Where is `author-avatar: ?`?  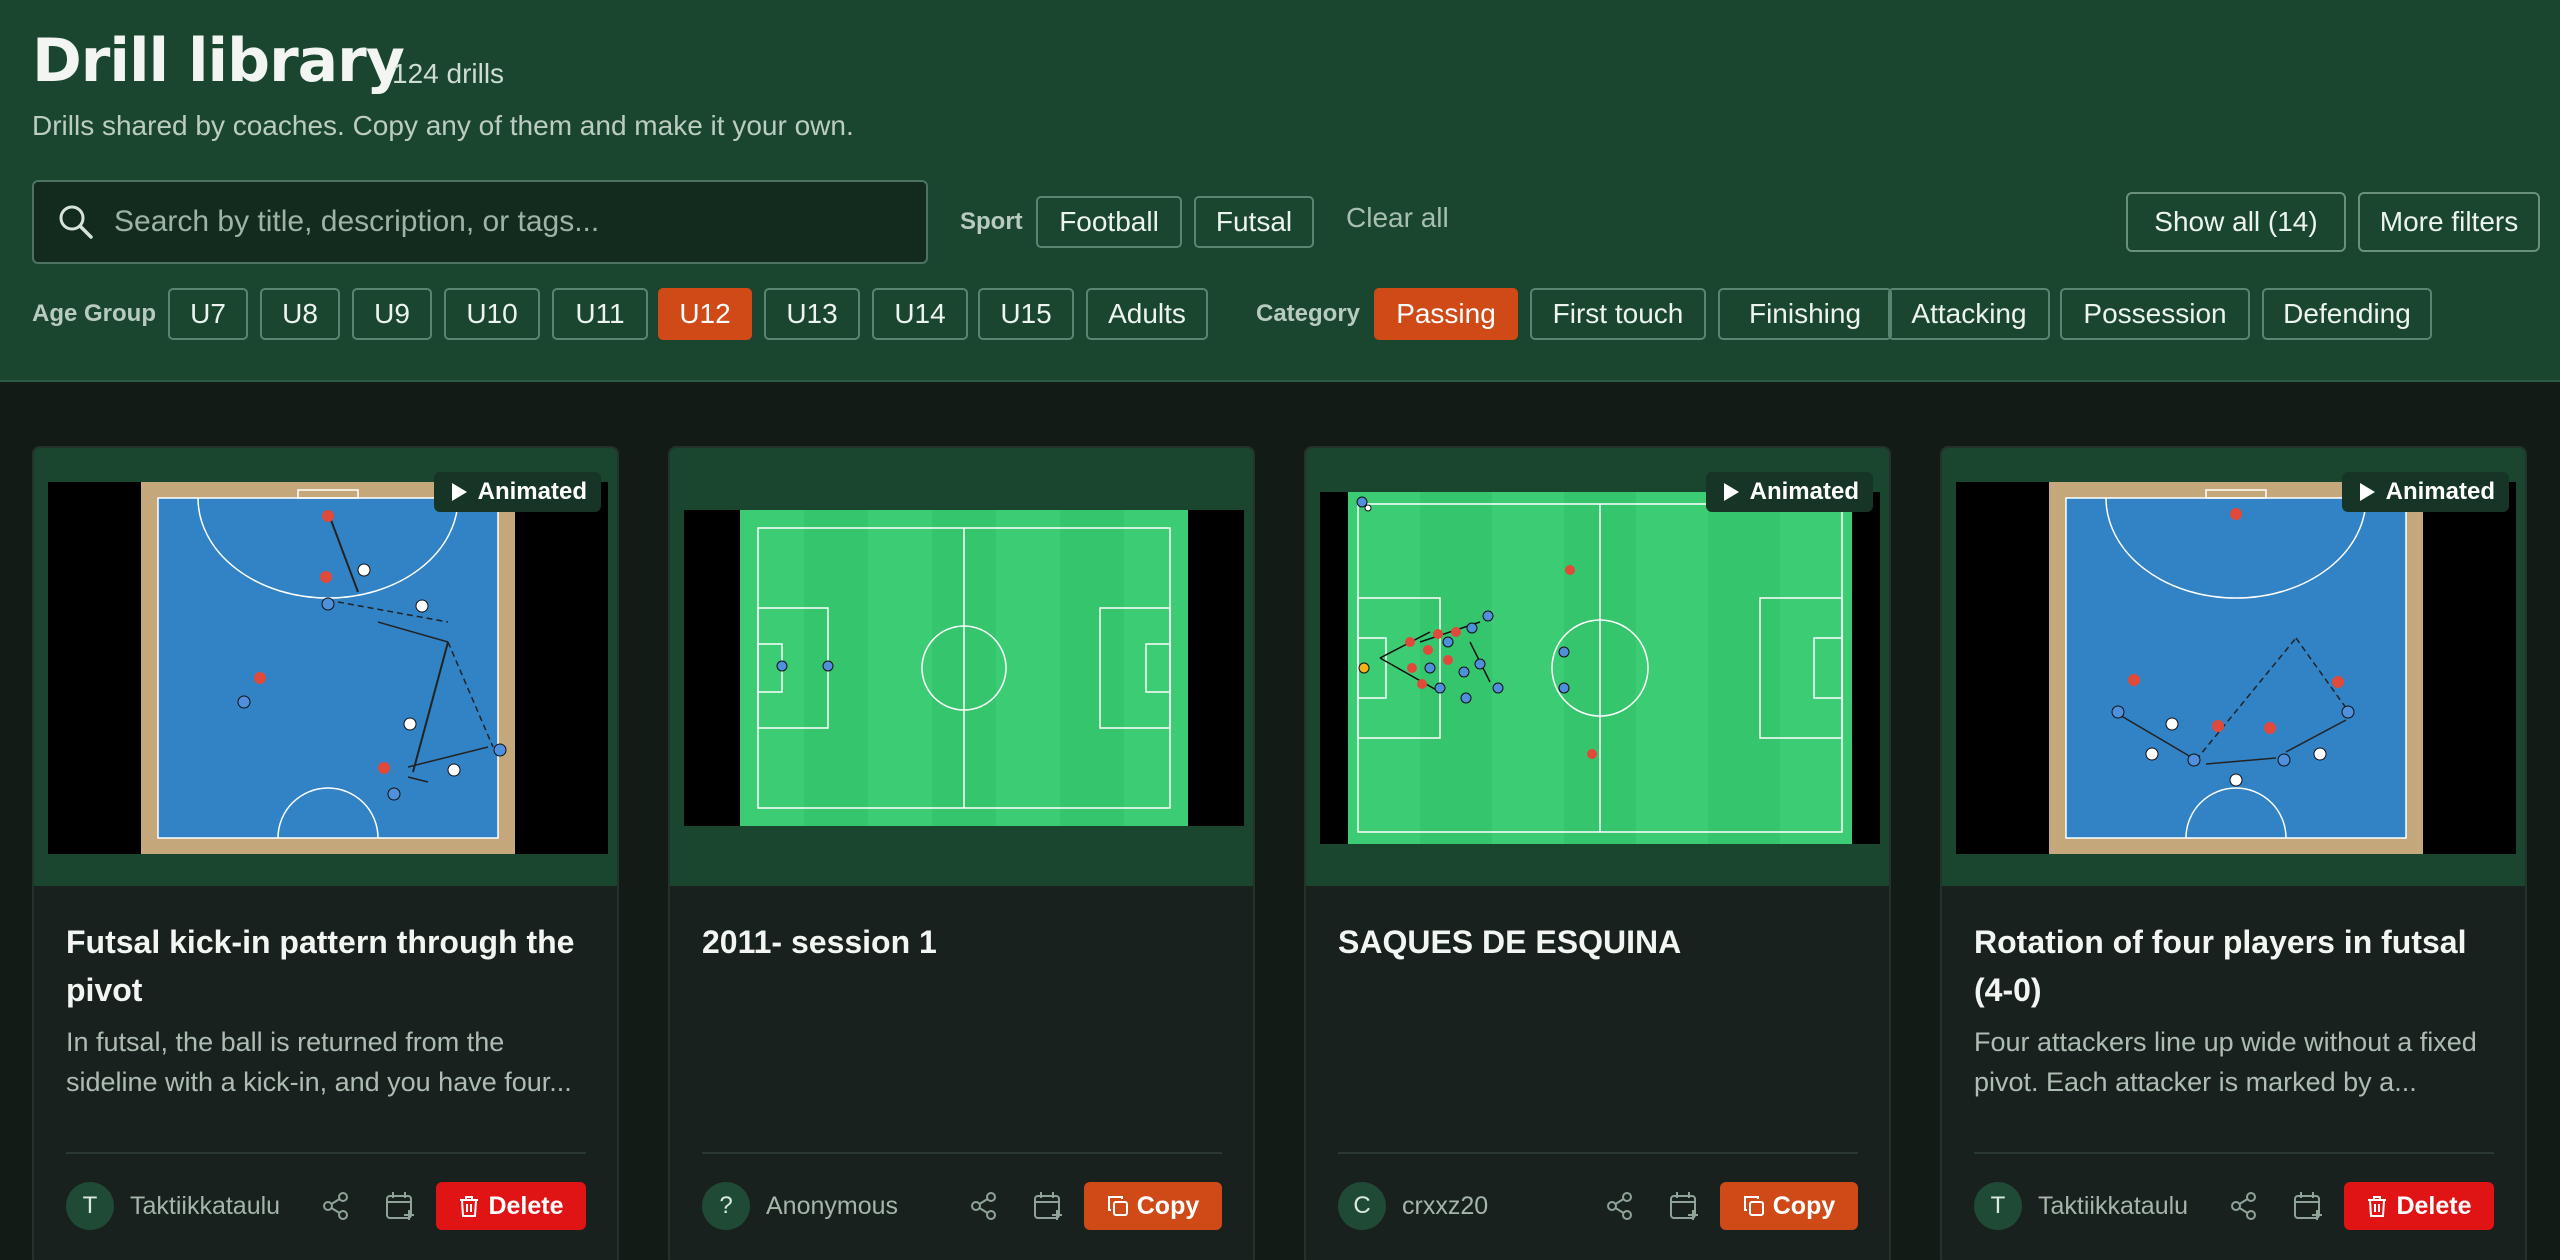 author-avatar: ? is located at coordinates (726, 1206).